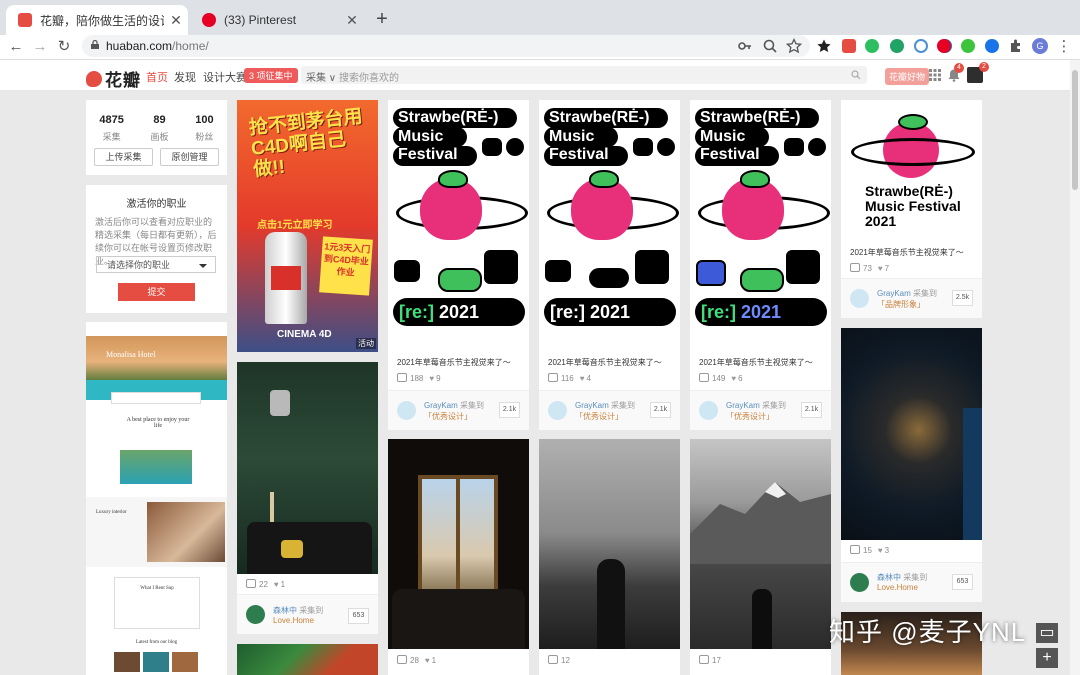 Image resolution: width=1080 pixels, height=675 pixels. I want to click on browser-menu-icon: ⋮, so click(1064, 47).